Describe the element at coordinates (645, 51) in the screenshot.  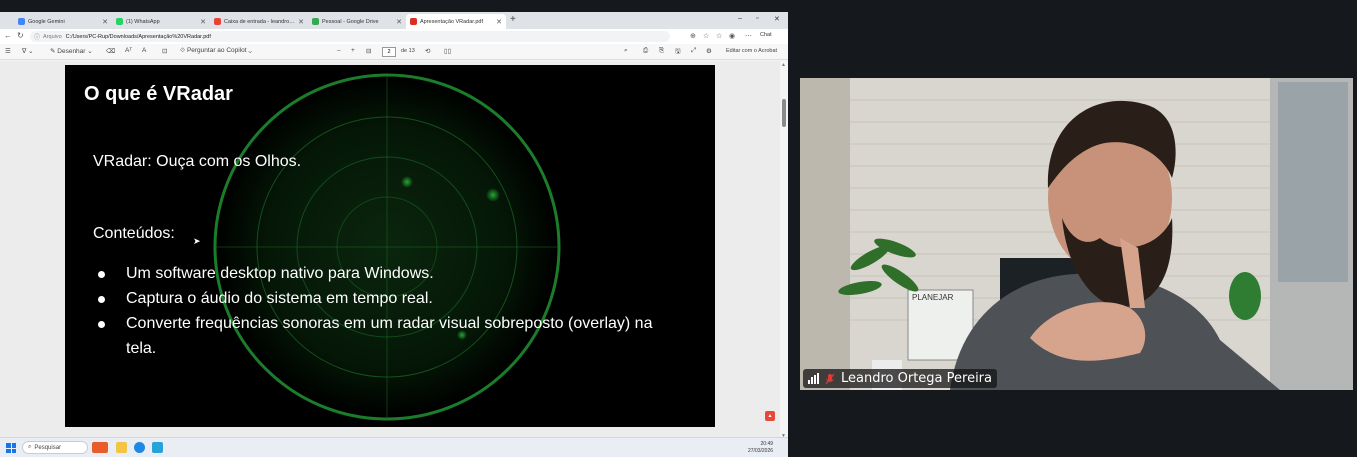
I see `print-icon: ⎙` at that location.